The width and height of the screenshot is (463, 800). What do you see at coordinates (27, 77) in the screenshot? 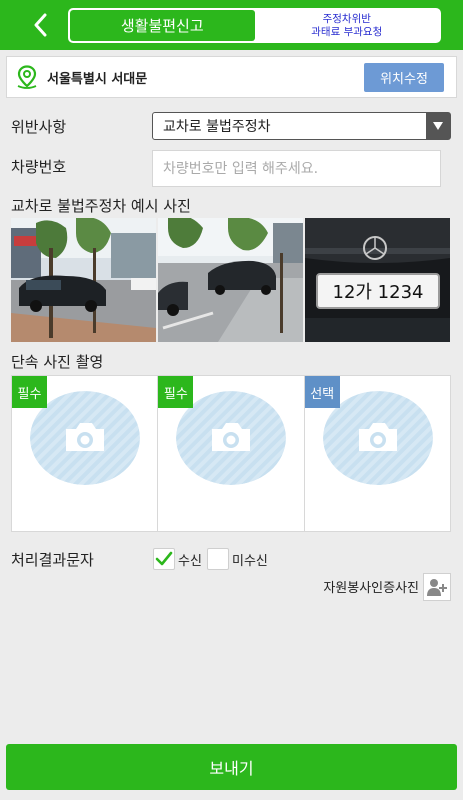
I see `map-pin-icon` at bounding box center [27, 77].